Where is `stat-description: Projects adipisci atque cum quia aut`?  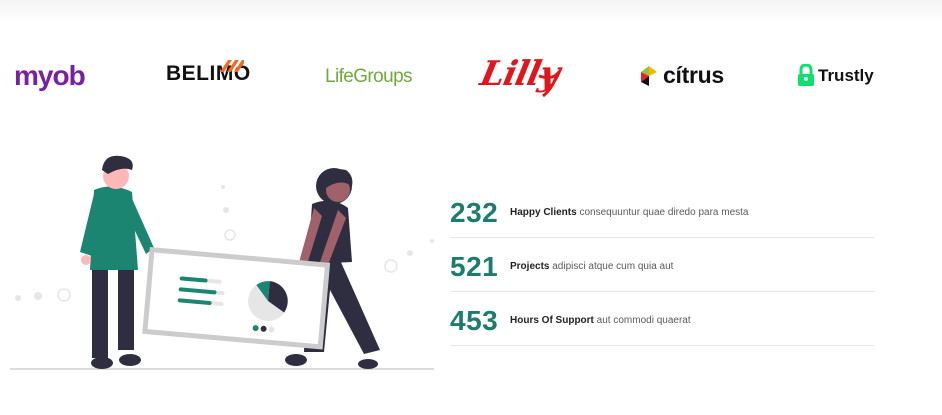
stat-description: Projects adipisci atque cum quia aut is located at coordinates (591, 266).